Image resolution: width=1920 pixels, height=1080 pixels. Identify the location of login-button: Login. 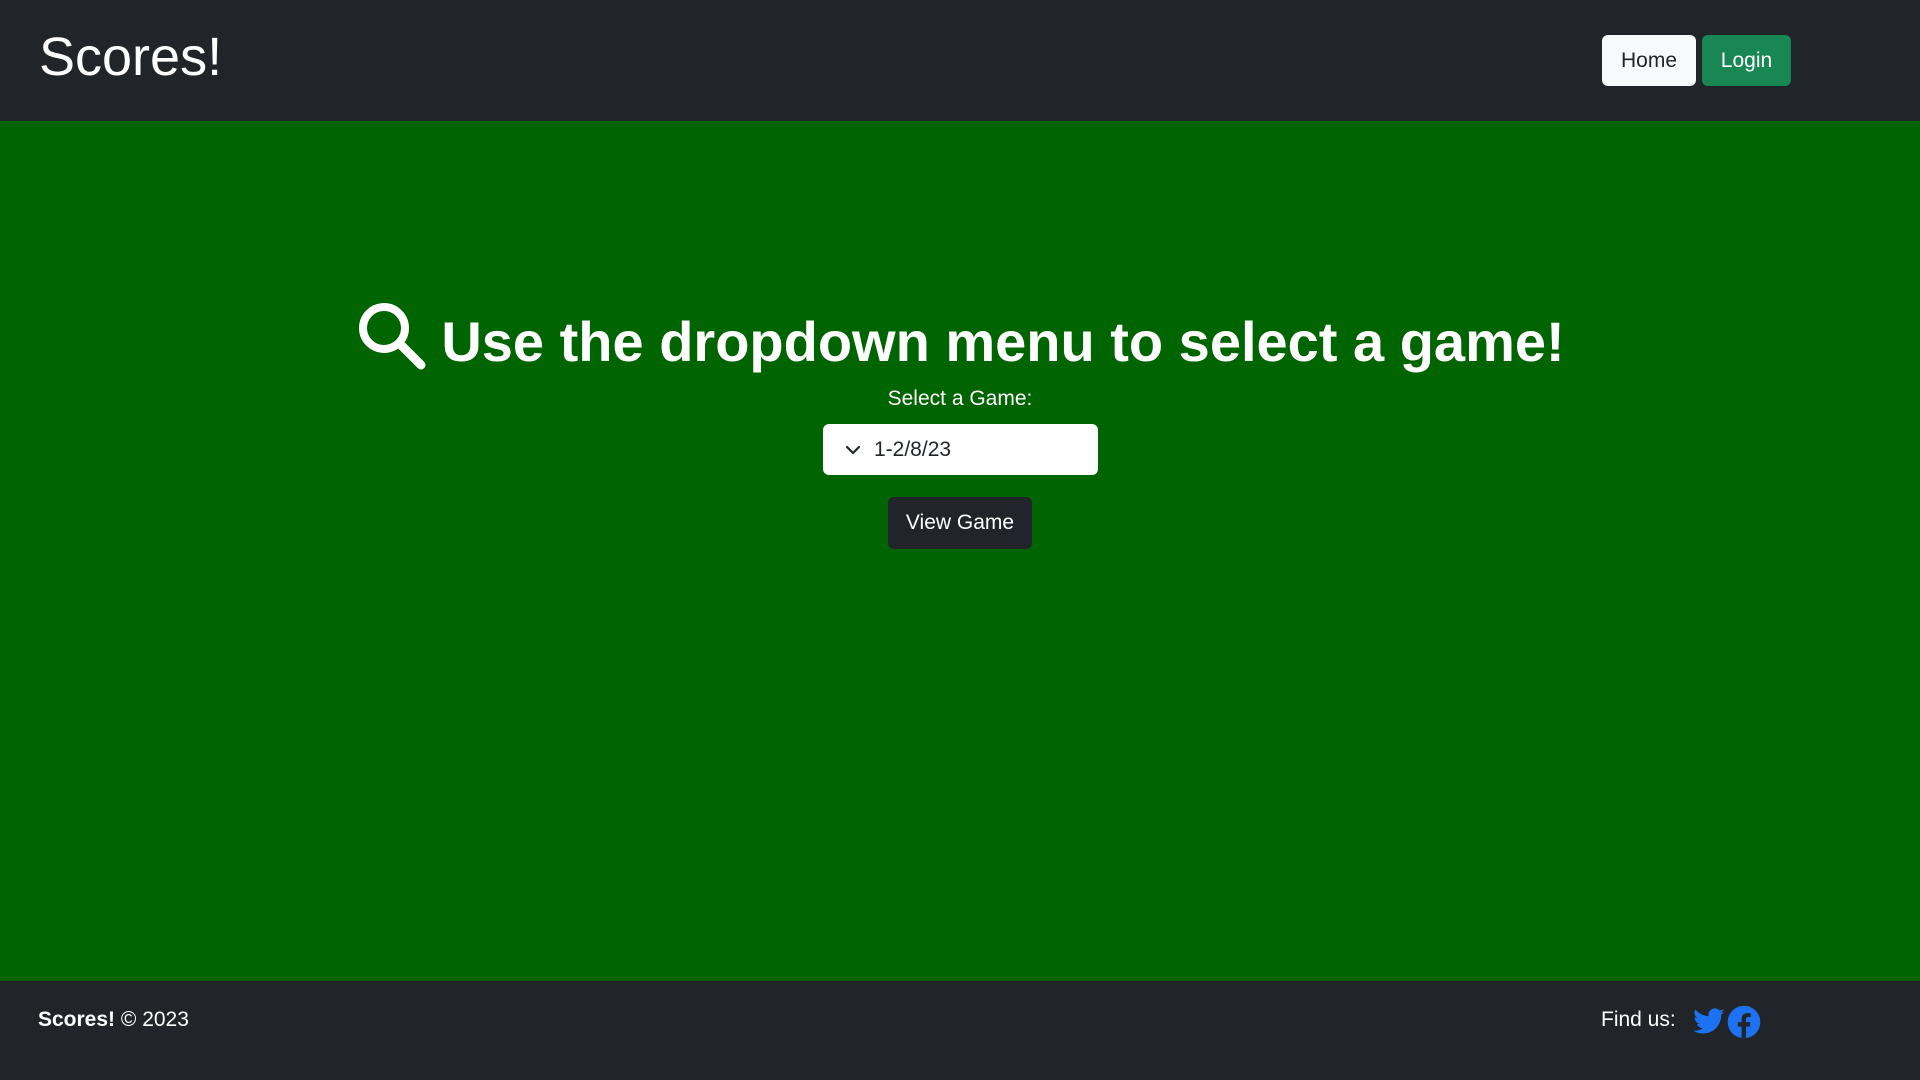
(1746, 60).